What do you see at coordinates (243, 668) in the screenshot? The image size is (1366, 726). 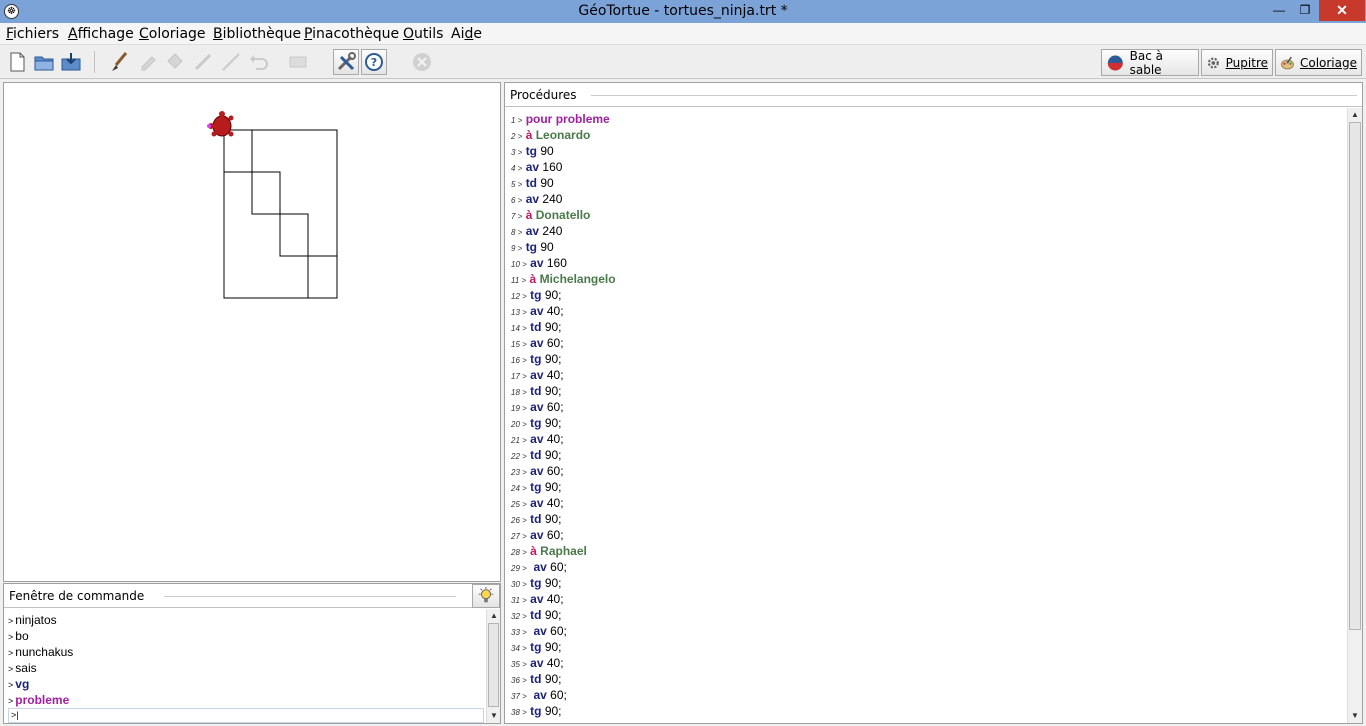 I see `history-item: > sais` at bounding box center [243, 668].